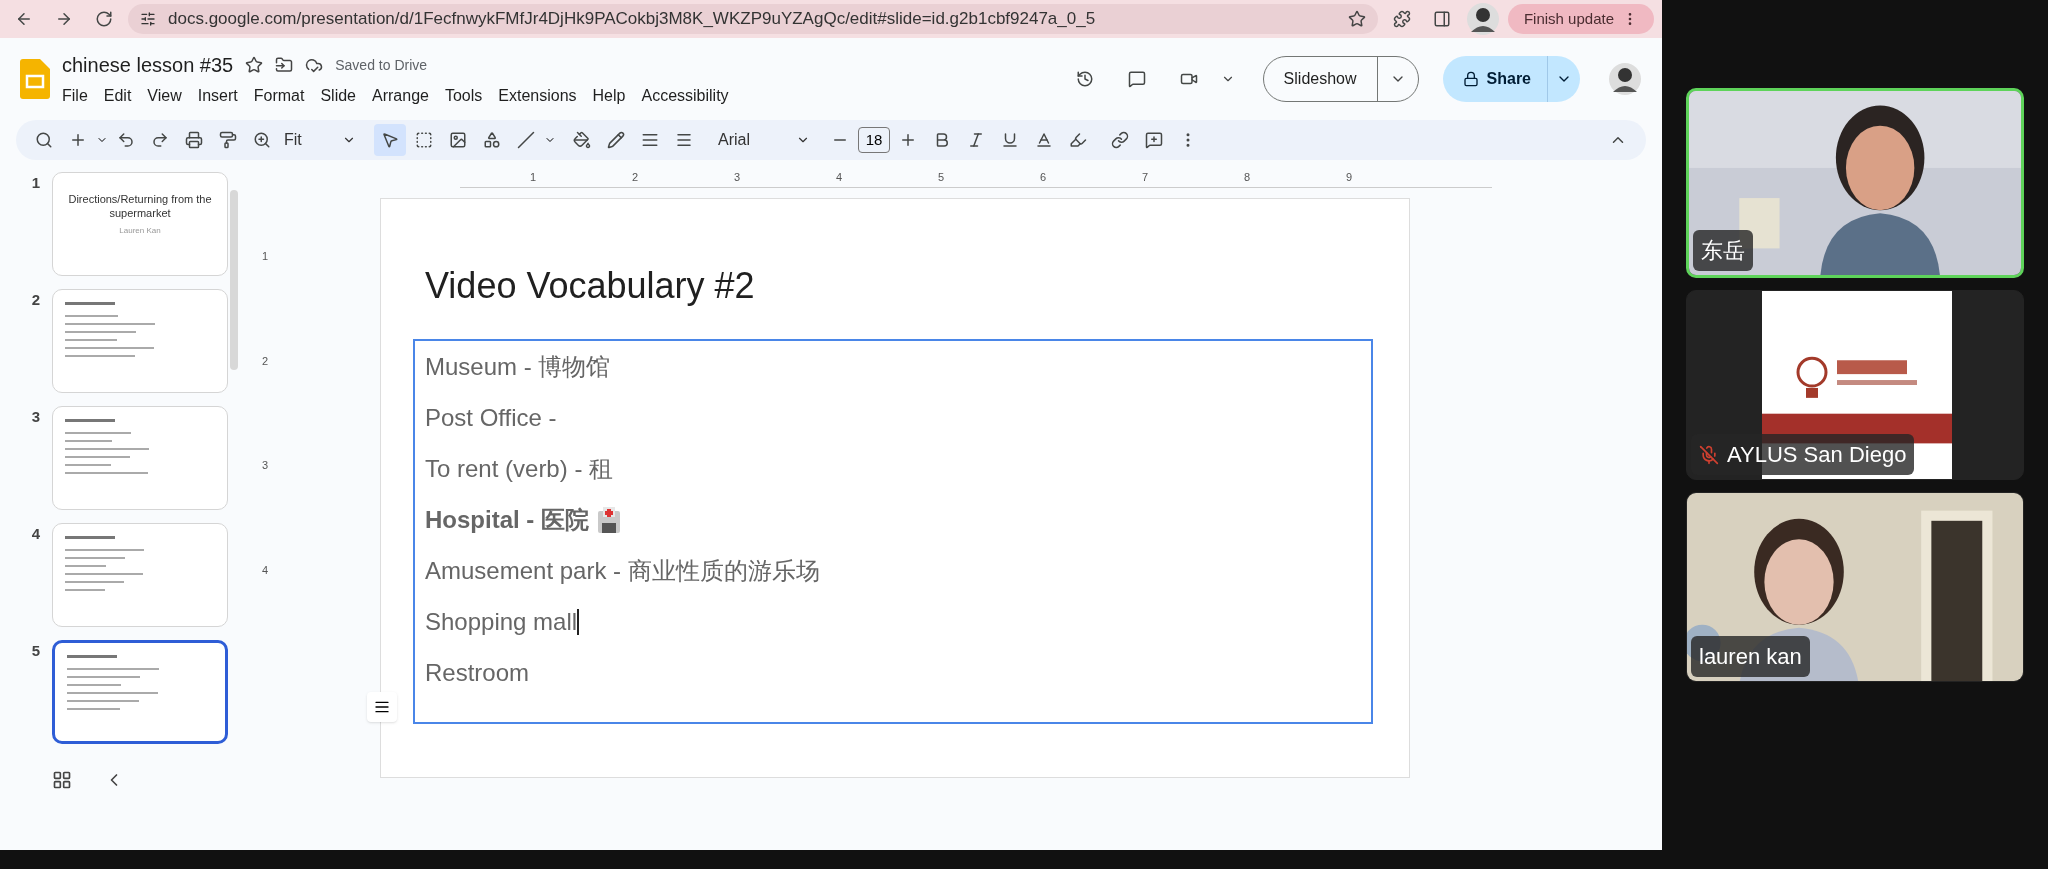 The image size is (2048, 869). Describe the element at coordinates (148, 65) in the screenshot. I see `document-title: chinese lesson #35` at that location.